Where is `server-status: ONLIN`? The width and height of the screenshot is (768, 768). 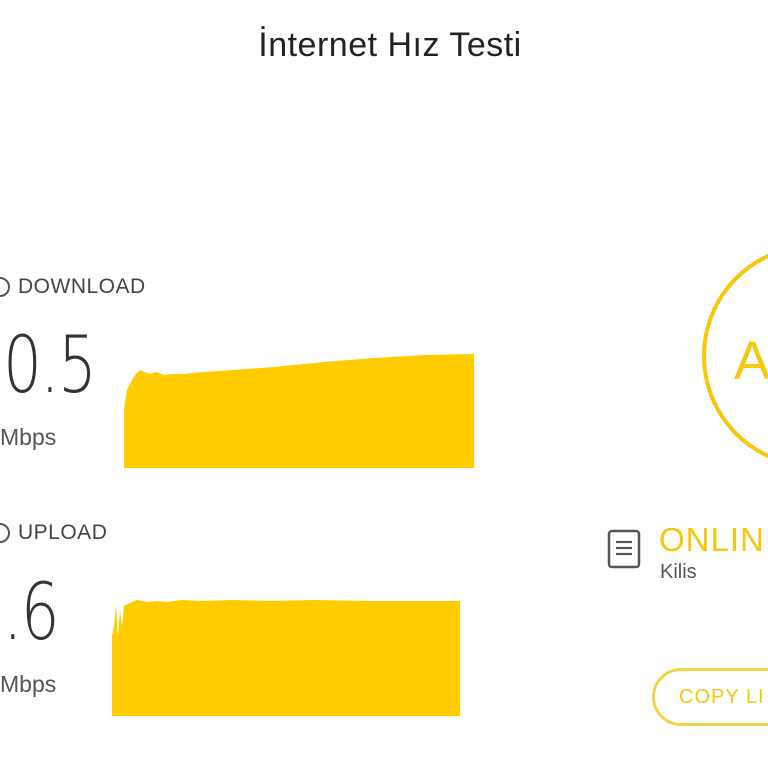 server-status: ONLIN is located at coordinates (712, 539).